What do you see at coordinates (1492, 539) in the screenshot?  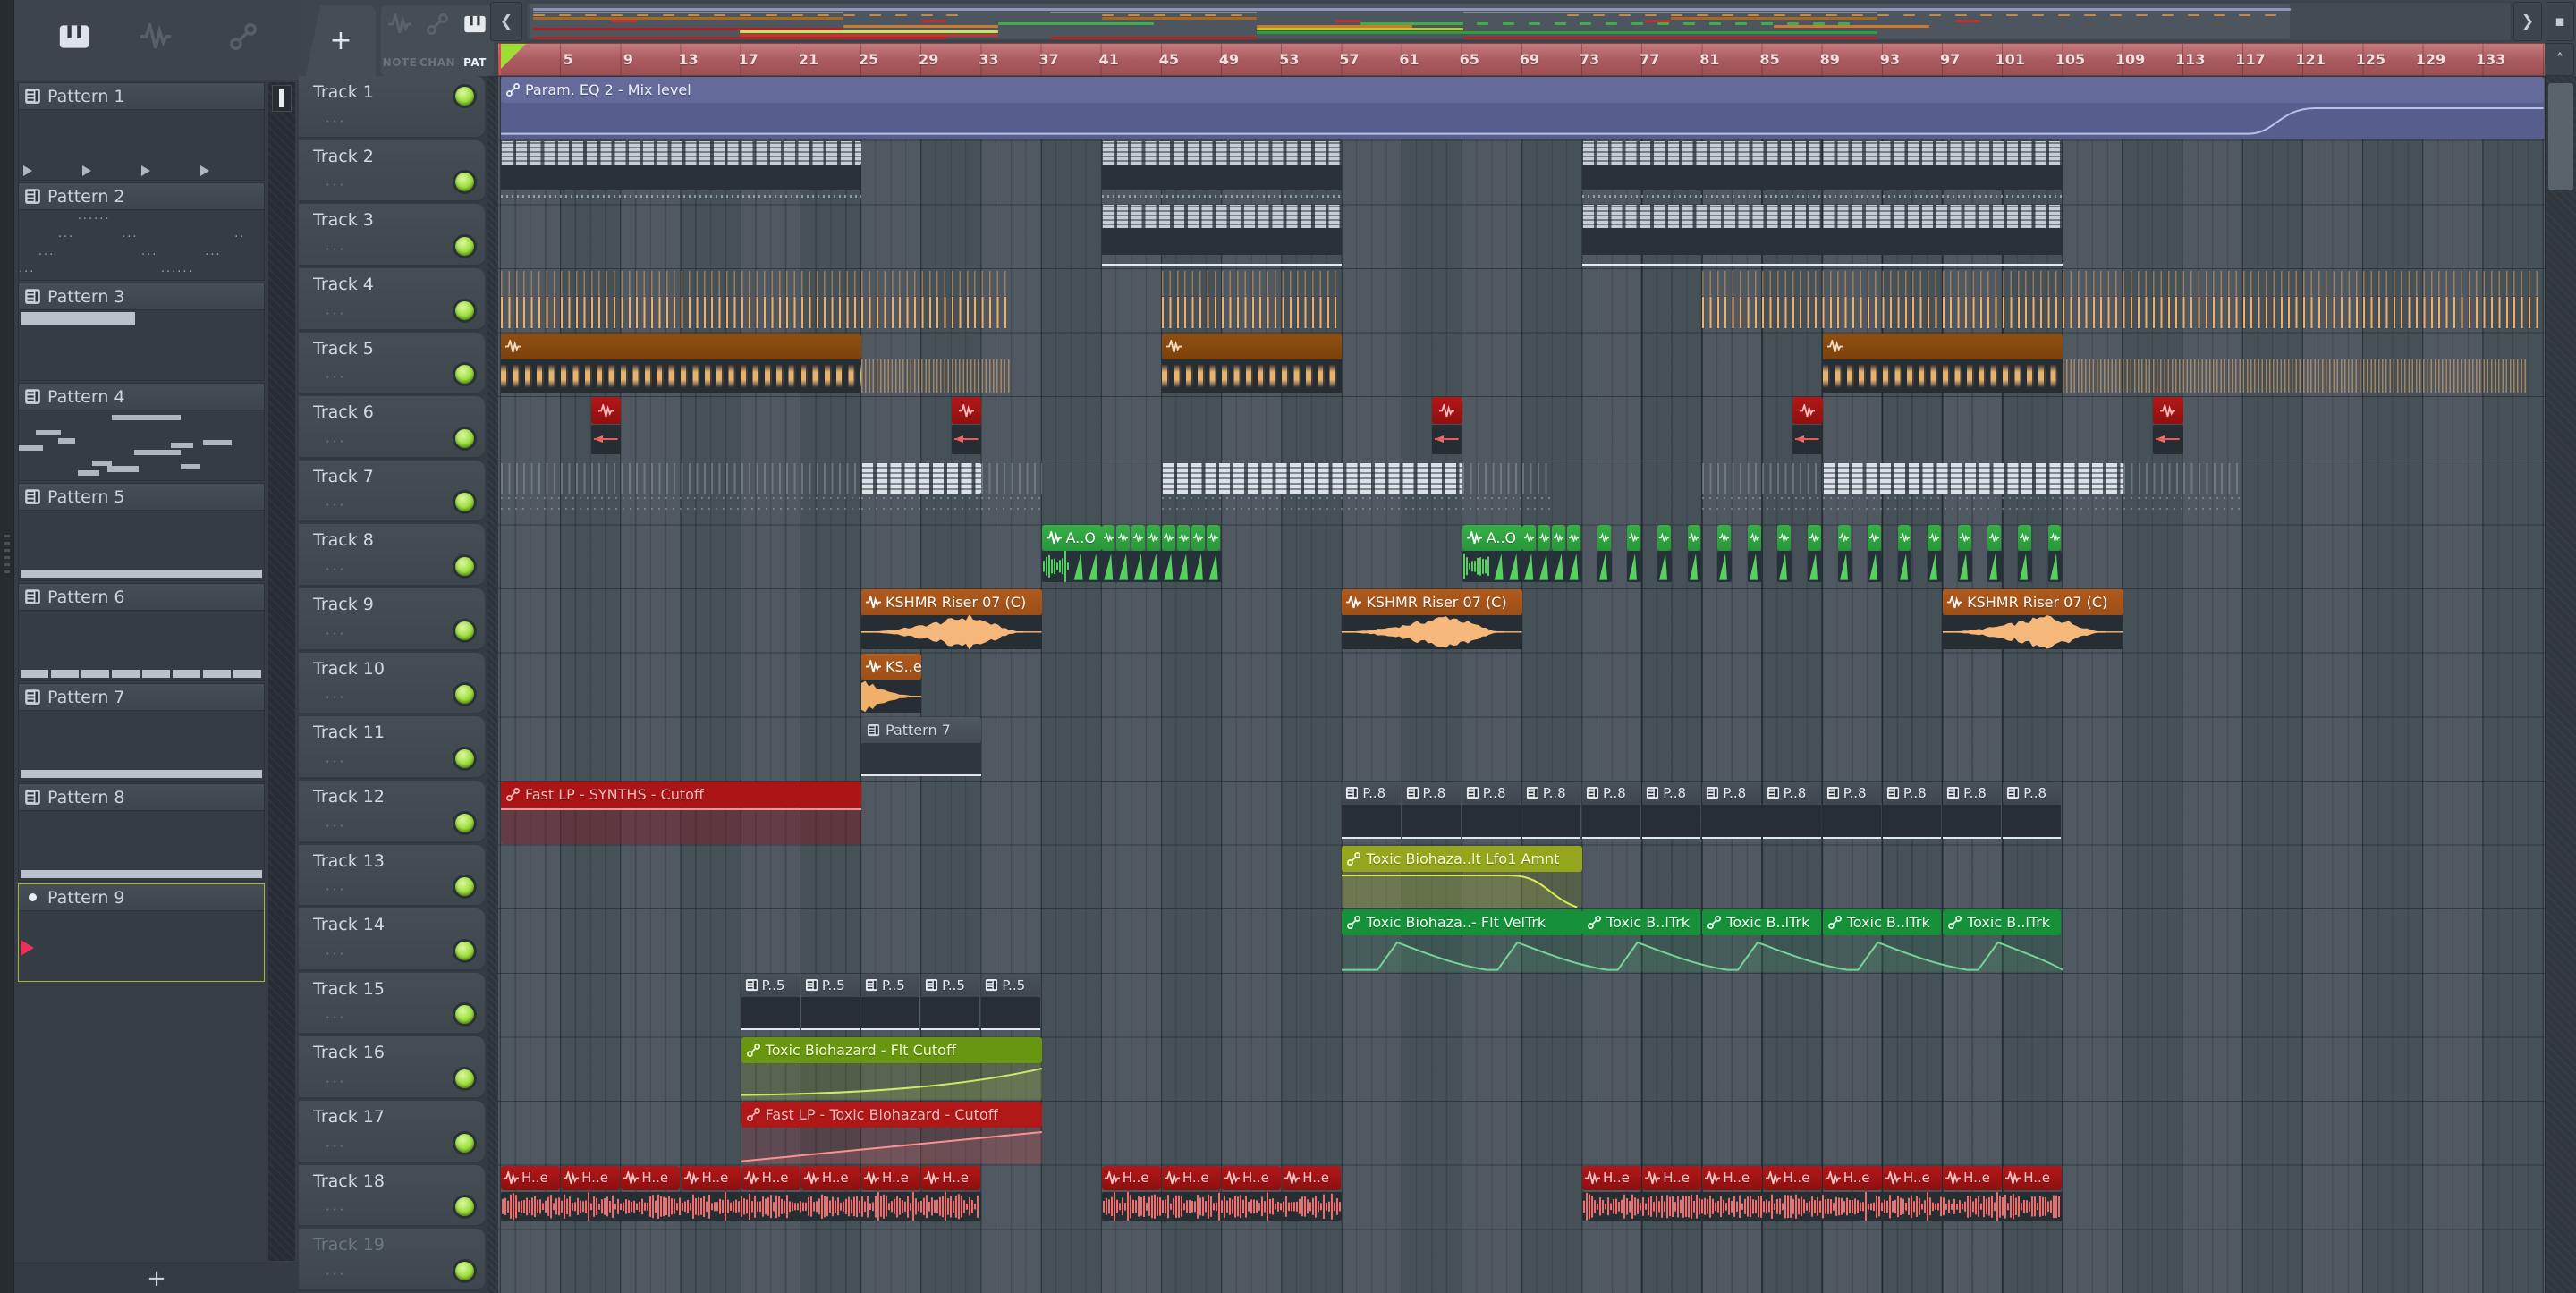 I see `clip-audio-green: A..O` at bounding box center [1492, 539].